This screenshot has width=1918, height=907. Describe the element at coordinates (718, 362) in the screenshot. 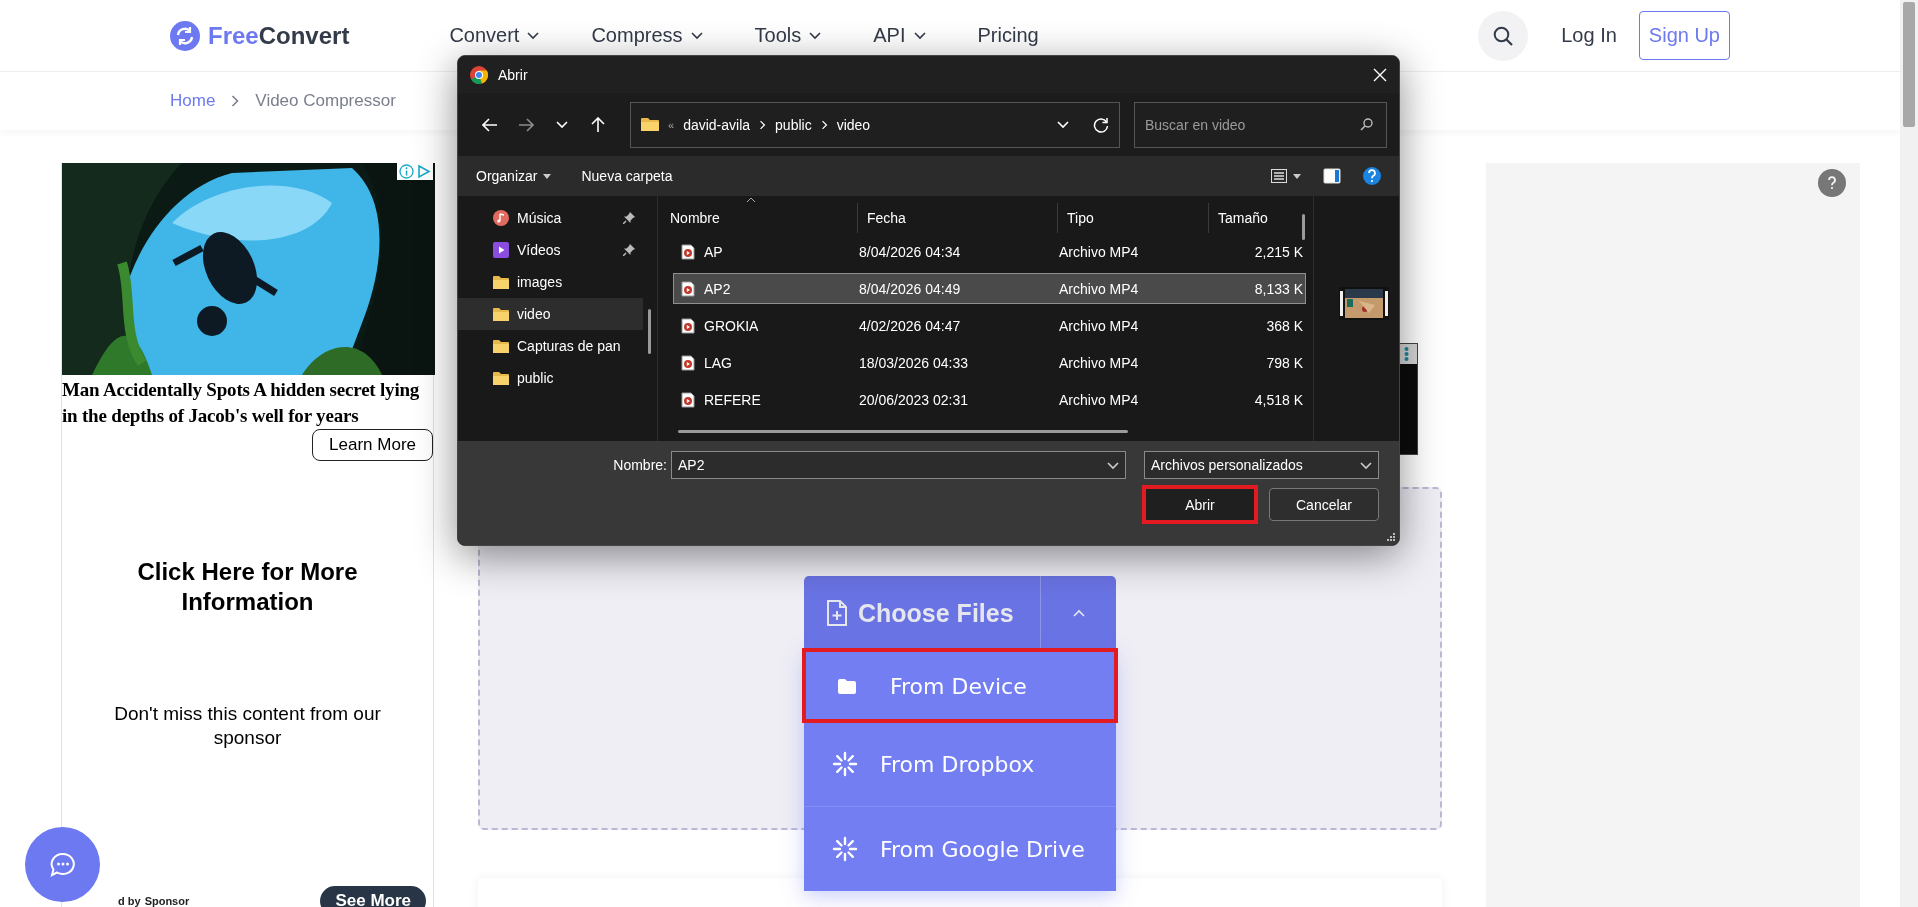

I see `file-name: LAG` at that location.